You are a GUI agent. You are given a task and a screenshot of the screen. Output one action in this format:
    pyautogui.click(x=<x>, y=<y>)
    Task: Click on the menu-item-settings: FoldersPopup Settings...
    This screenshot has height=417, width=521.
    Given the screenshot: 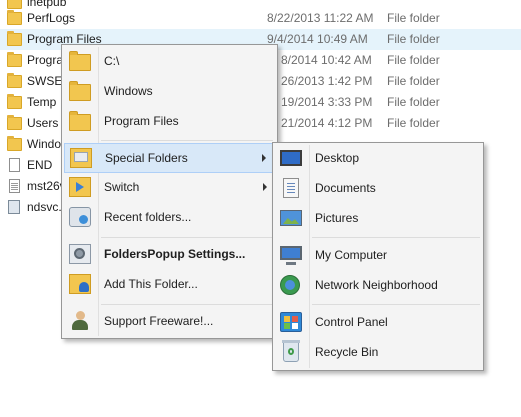 What is the action you would take?
    pyautogui.click(x=169, y=255)
    